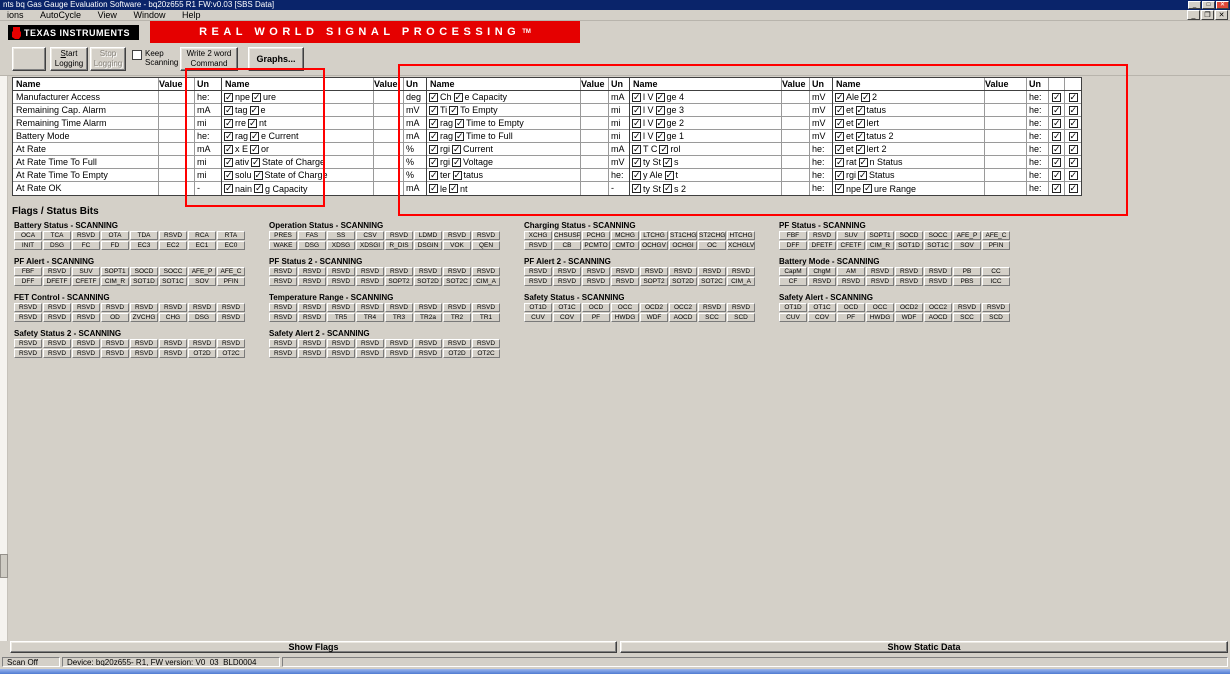 This screenshot has height=674, width=1230. Describe the element at coordinates (1193, 15) in the screenshot. I see `mdi-minimize-icon: _` at that location.